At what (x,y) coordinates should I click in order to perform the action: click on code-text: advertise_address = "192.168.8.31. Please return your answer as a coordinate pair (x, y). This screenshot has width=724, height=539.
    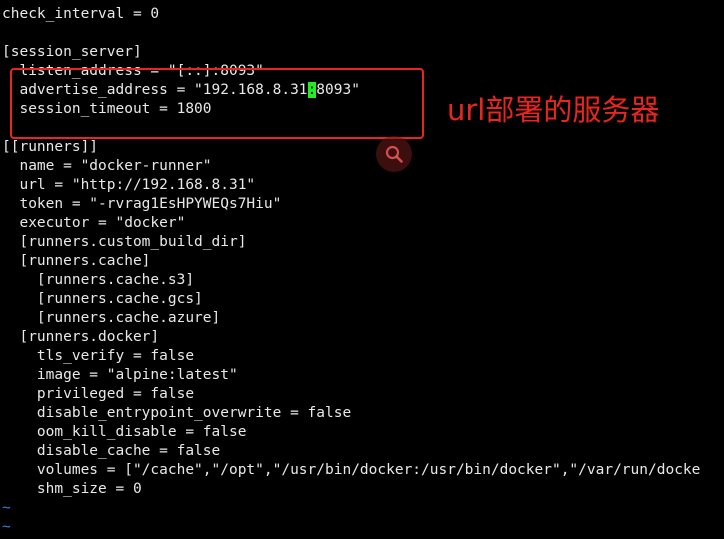
    Looking at the image, I should click on (155, 90).